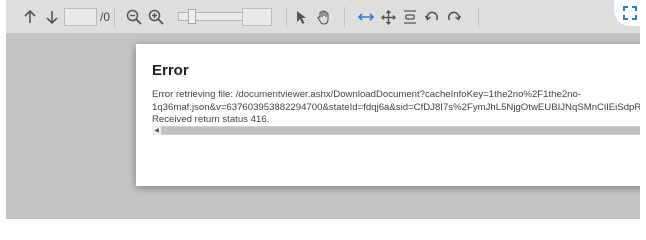 The image size is (646, 240). What do you see at coordinates (301, 17) in the screenshot?
I see `pointer-icon` at bounding box center [301, 17].